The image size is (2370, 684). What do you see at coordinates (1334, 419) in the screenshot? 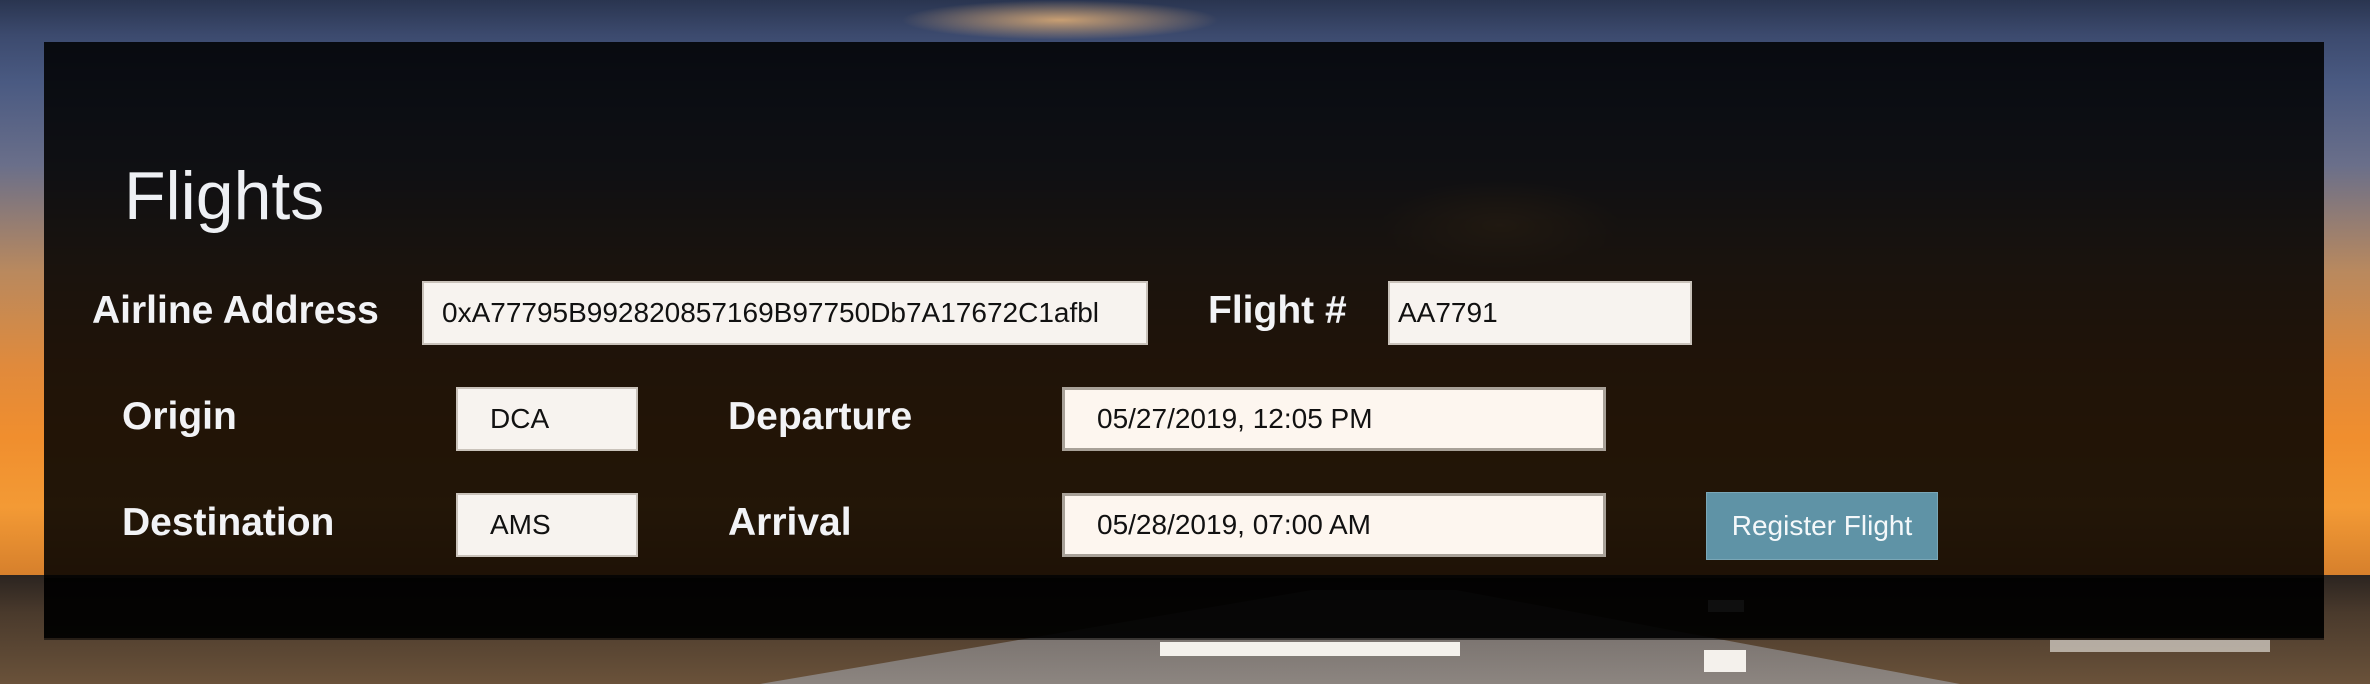
I see `departure-input` at bounding box center [1334, 419].